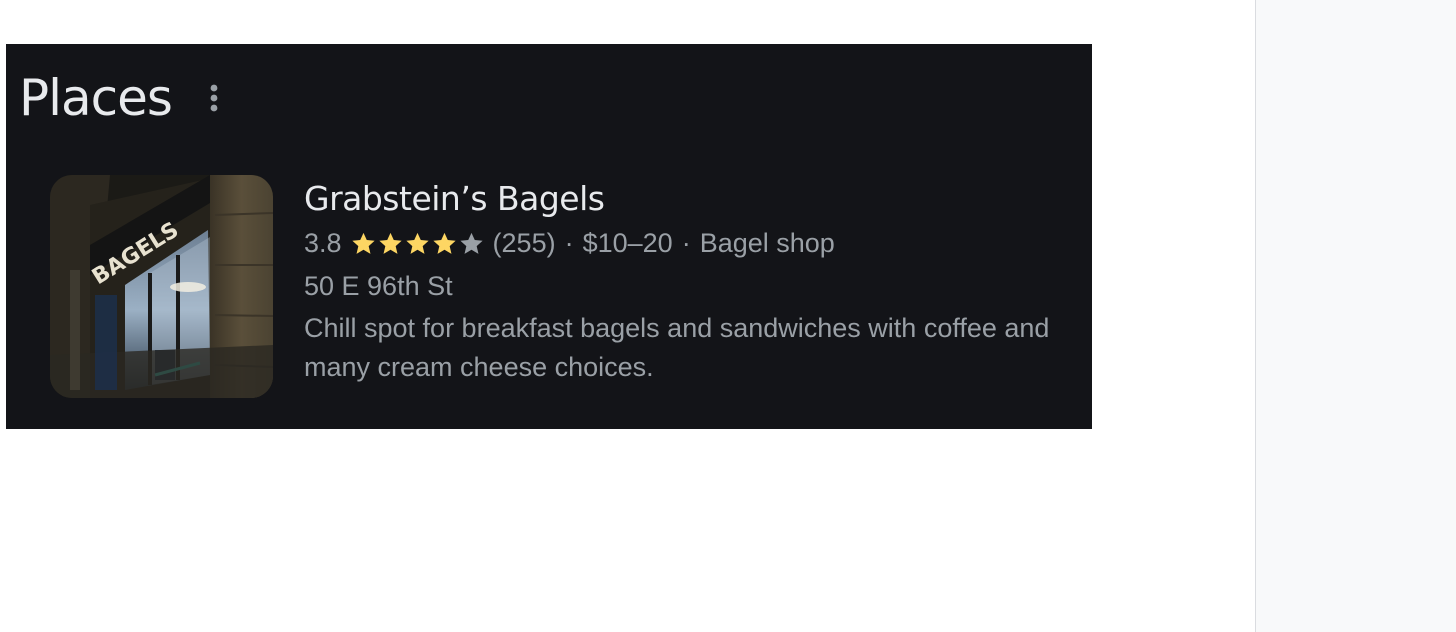  Describe the element at coordinates (378, 286) in the screenshot. I see `place-address: 50 E 96th St` at that location.